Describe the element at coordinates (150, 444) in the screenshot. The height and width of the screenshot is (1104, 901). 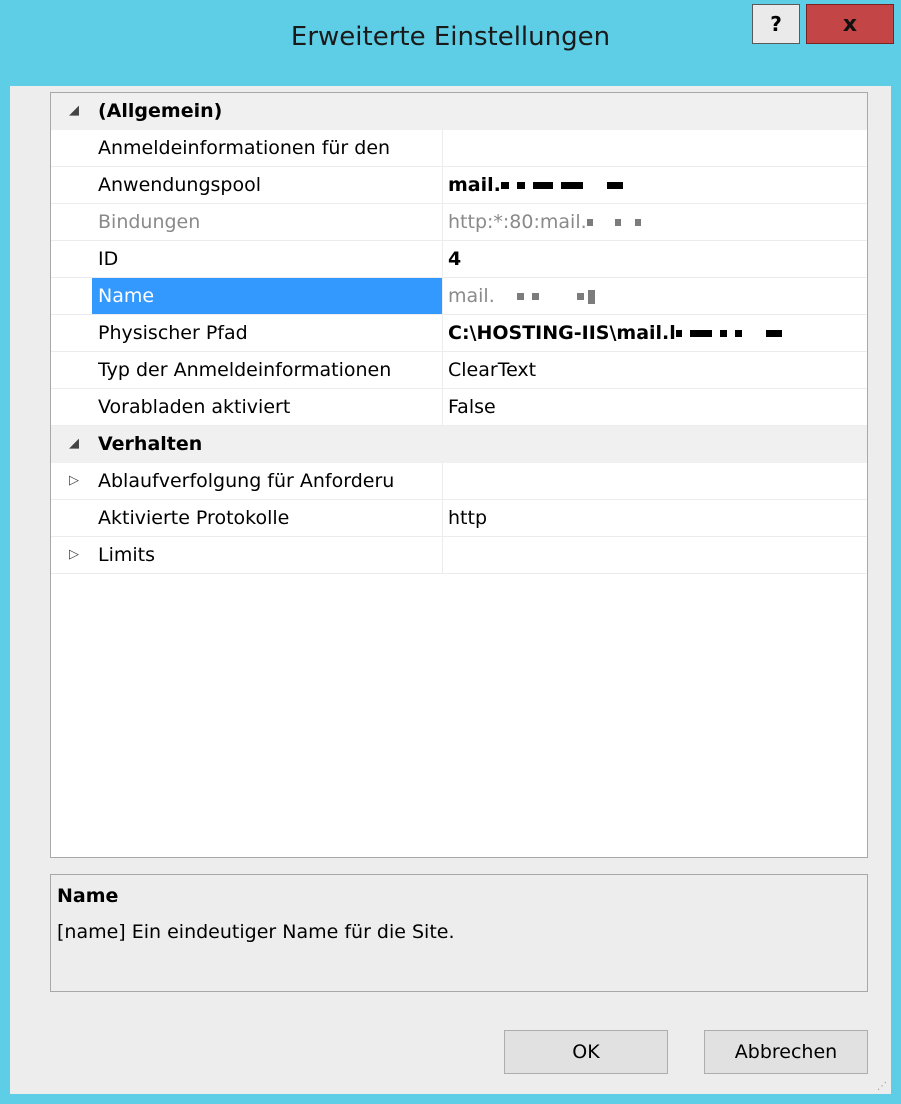
I see `category-label: Verhalten` at that location.